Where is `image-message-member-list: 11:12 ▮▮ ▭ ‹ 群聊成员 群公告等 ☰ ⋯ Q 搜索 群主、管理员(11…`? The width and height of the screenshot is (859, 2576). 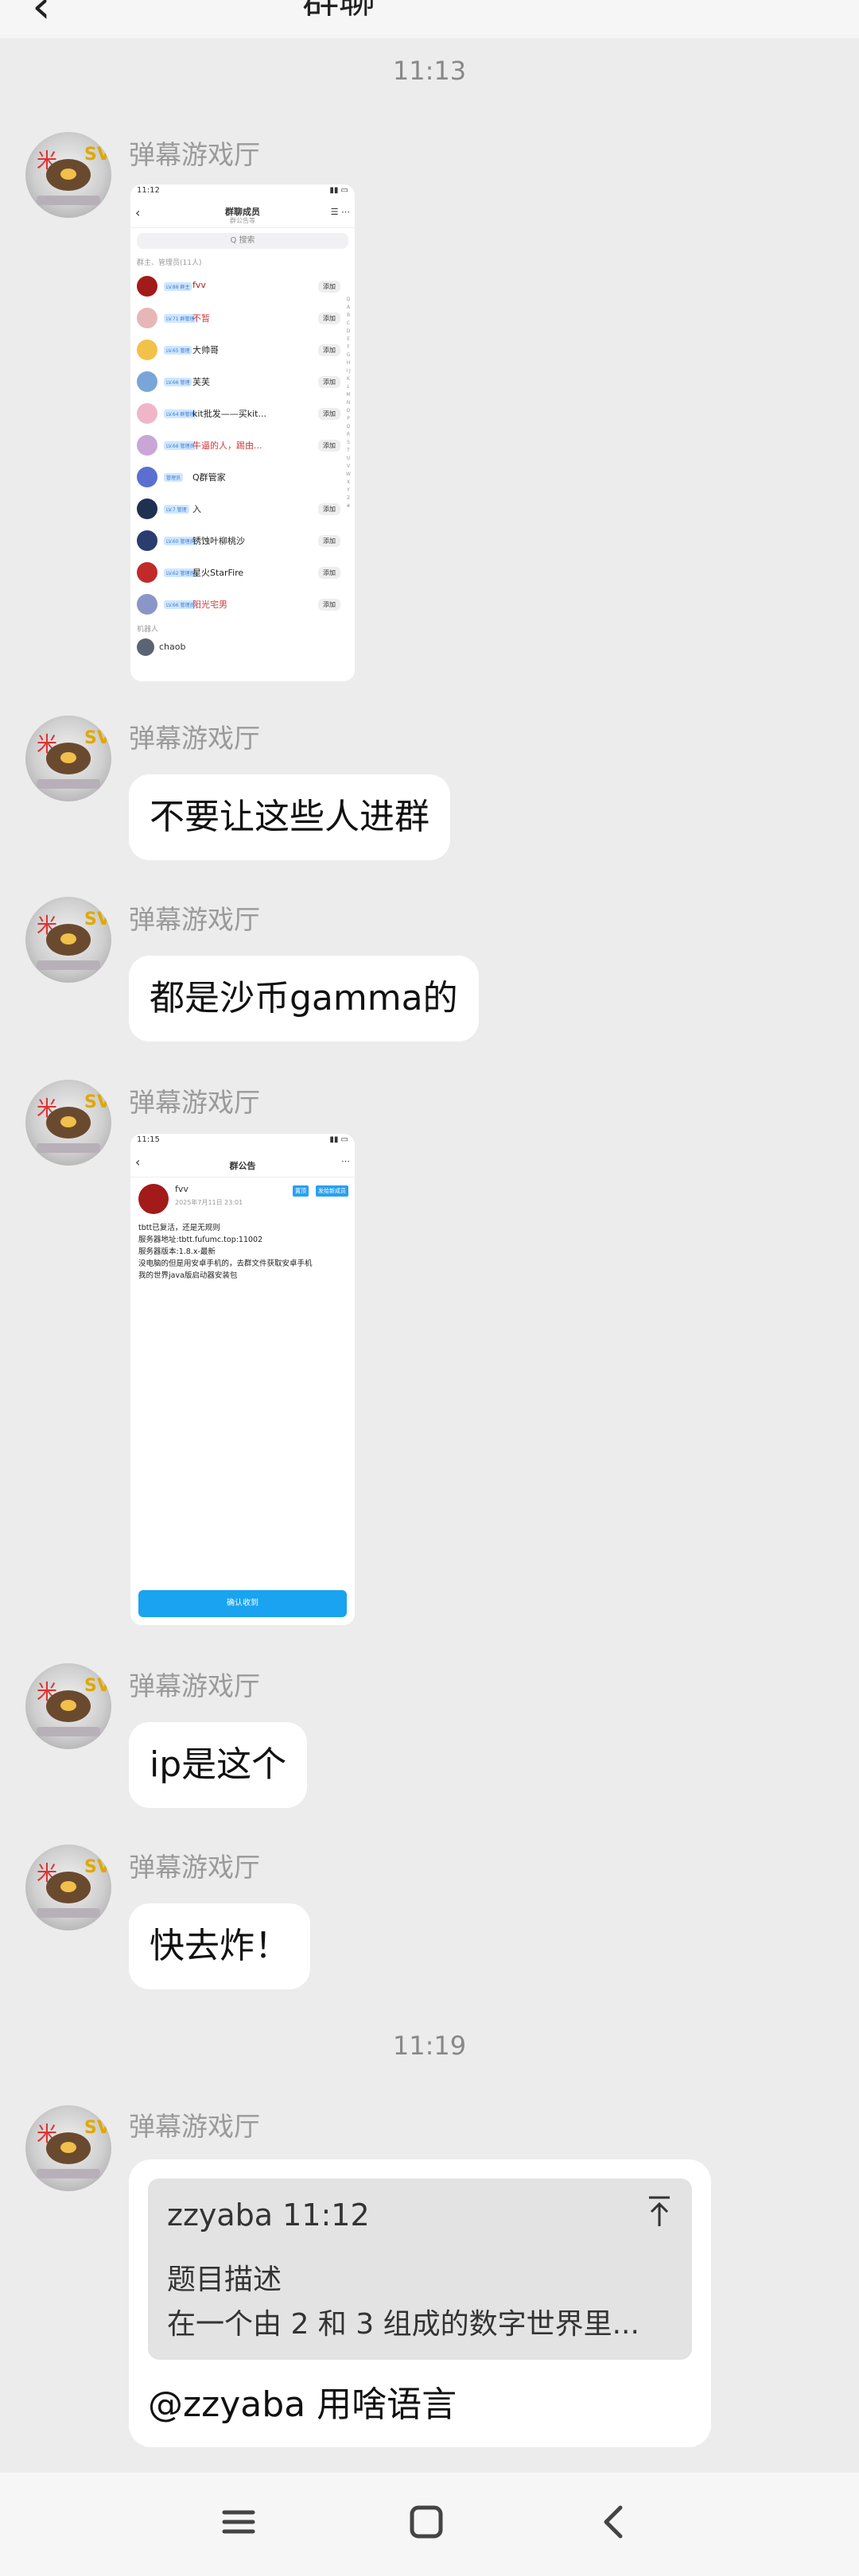
image-message-member-list: 11:12 ▮▮ ▭ ‹ 群聊成员 群公告等 ☰ ⋯ Q 搜索 群主、管理员(11… is located at coordinates (242, 433).